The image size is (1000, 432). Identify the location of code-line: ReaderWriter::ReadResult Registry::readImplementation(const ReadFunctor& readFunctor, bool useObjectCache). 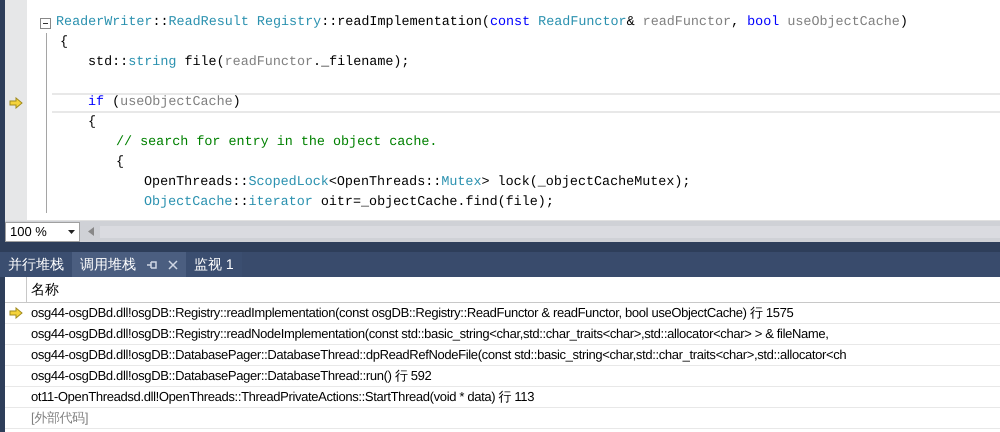
(482, 23).